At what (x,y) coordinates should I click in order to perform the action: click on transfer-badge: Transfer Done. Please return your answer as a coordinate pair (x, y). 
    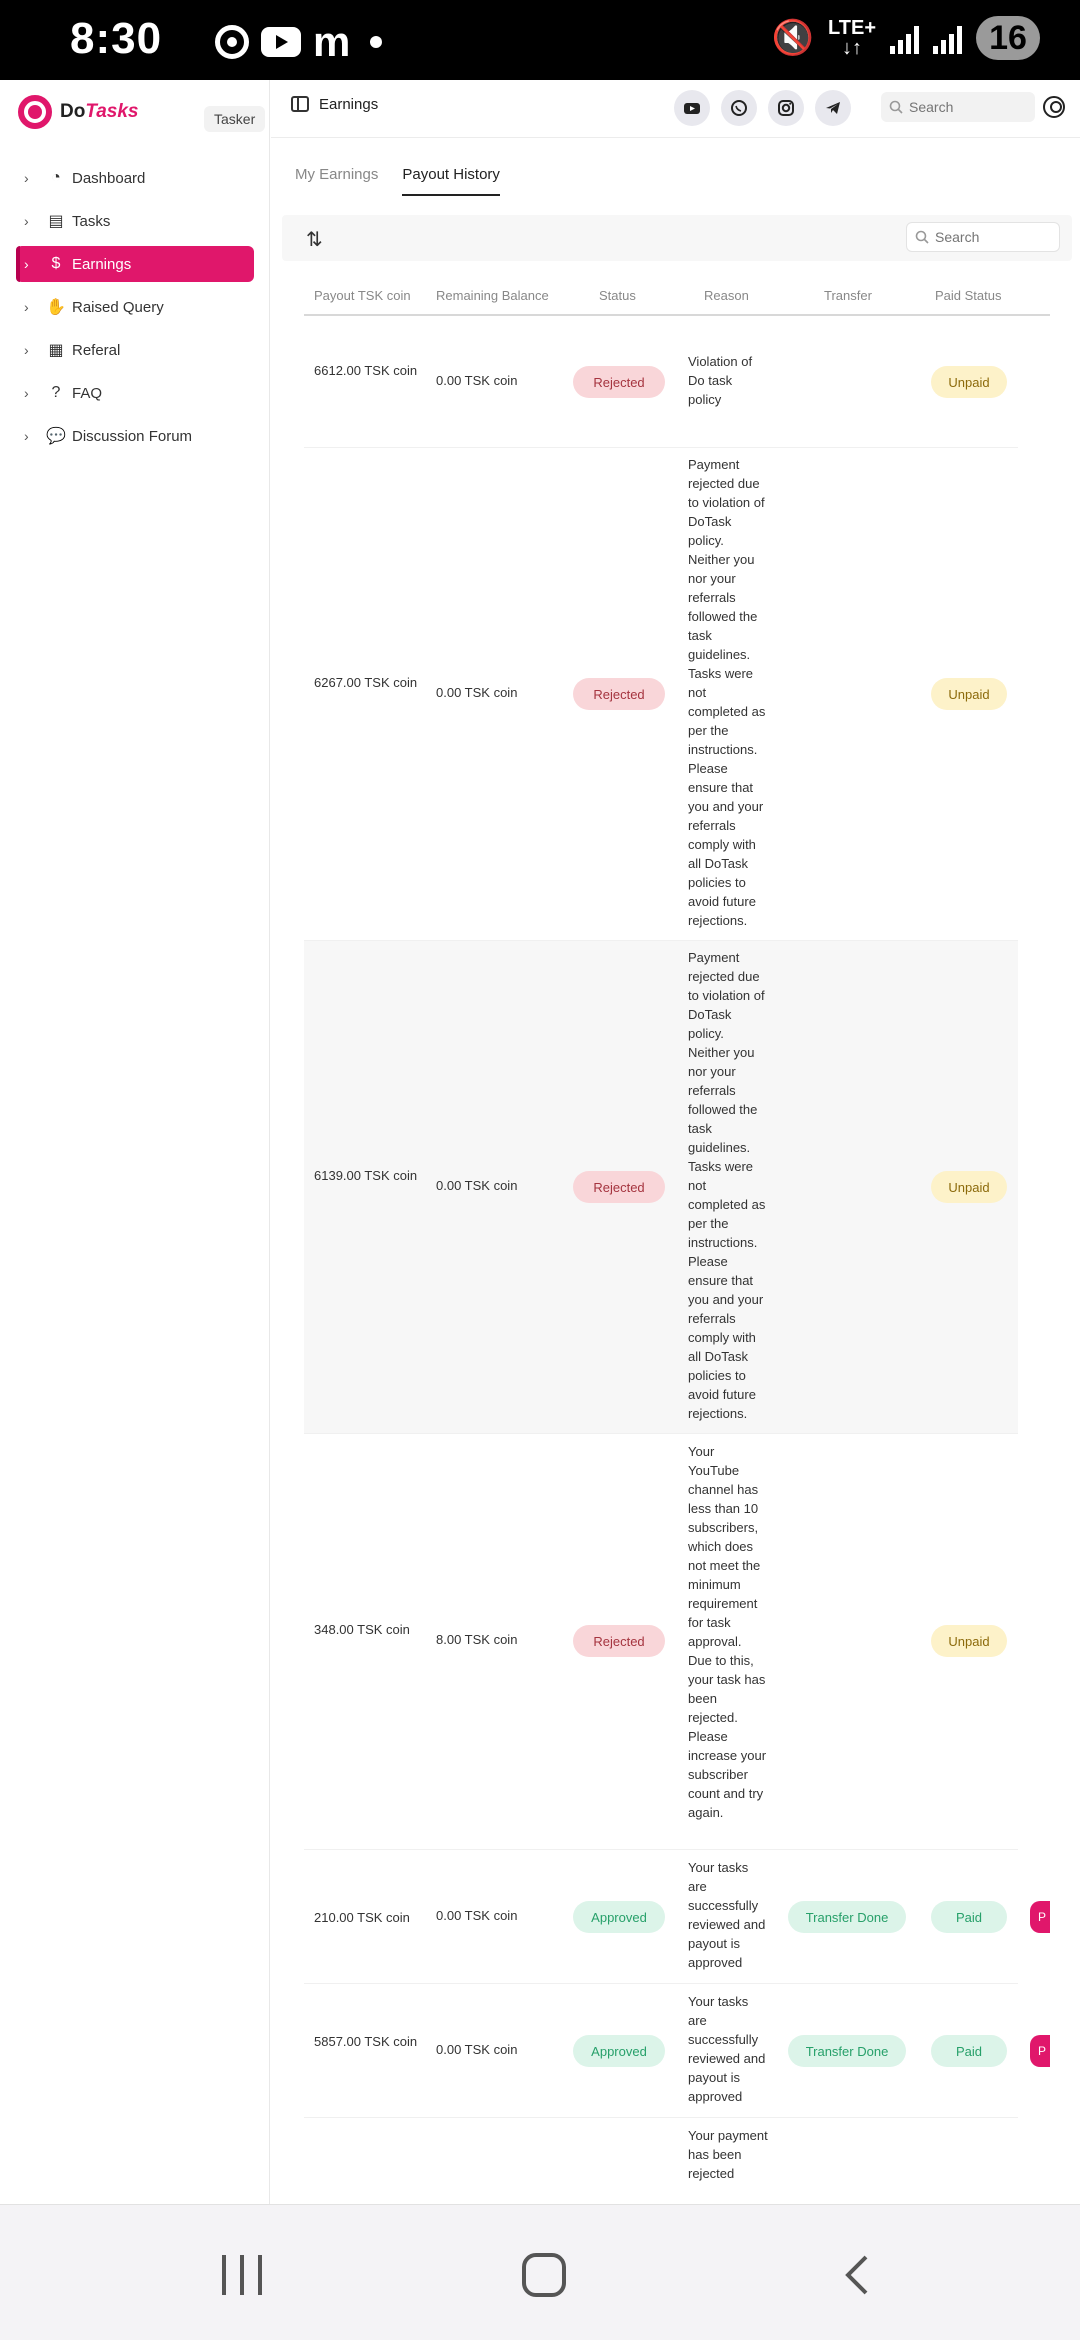
    Looking at the image, I should click on (847, 2051).